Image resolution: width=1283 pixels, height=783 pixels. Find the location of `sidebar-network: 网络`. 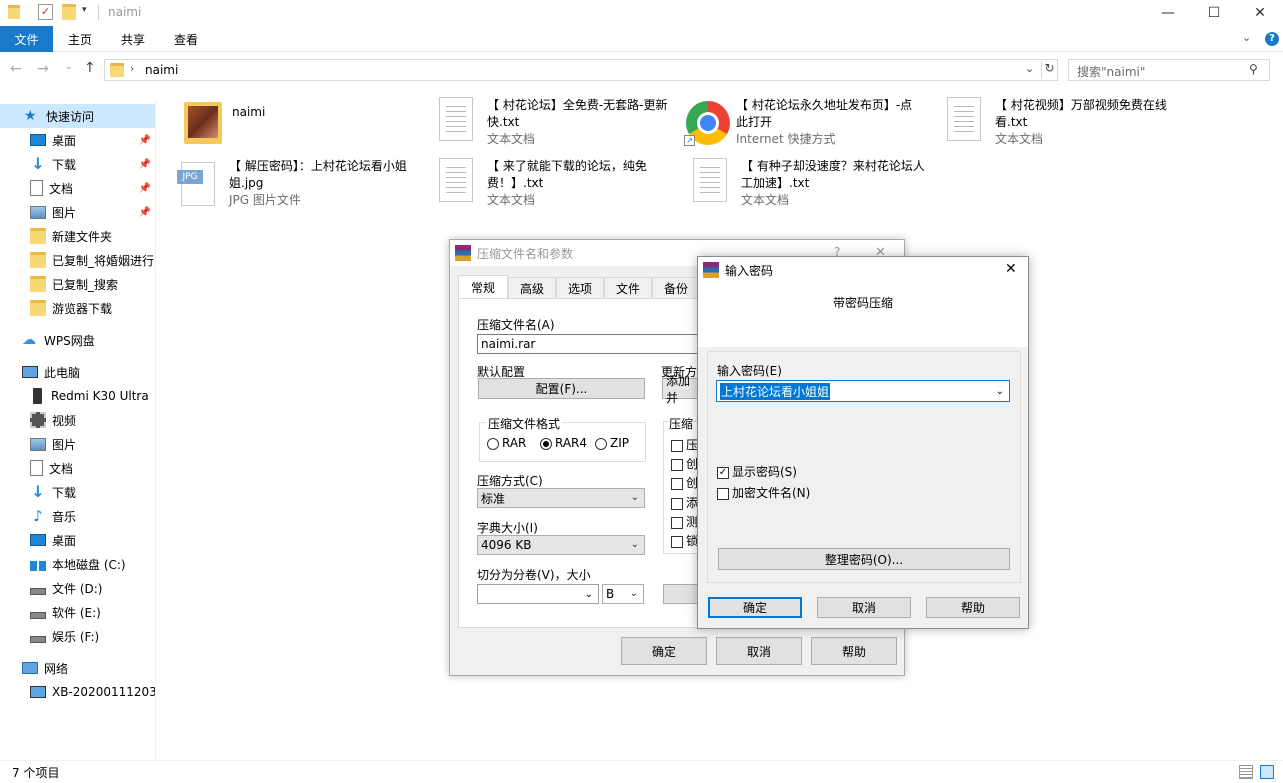

sidebar-network: 网络 is located at coordinates (77, 668).